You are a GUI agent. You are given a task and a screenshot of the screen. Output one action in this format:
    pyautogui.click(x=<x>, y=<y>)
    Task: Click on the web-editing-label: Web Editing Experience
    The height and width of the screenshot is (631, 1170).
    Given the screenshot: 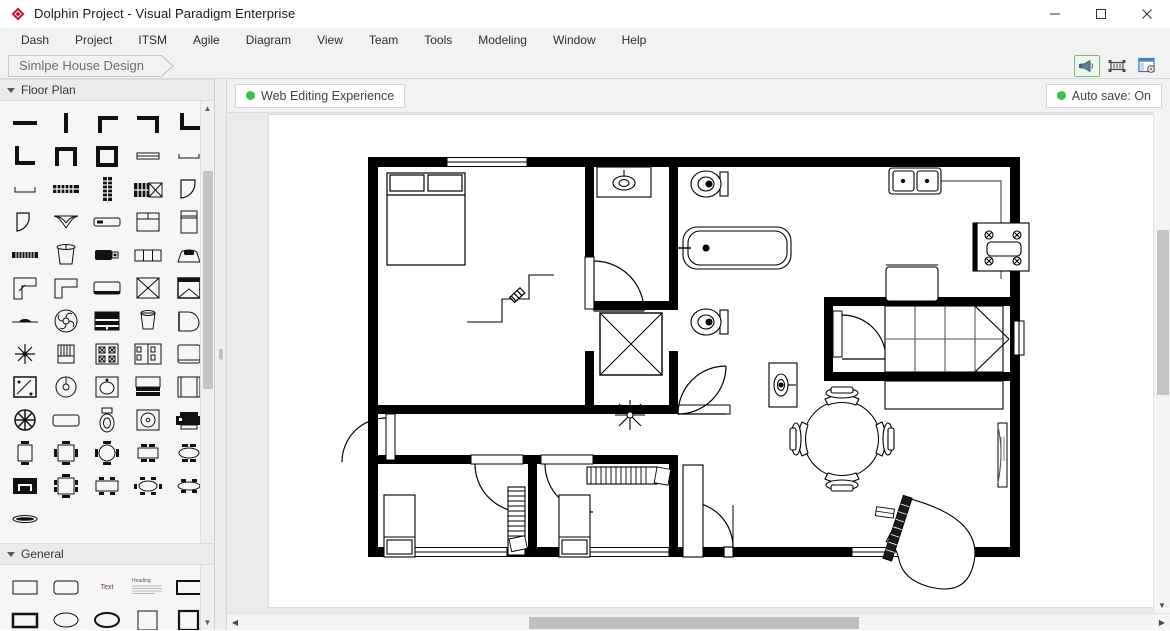 What is the action you would take?
    pyautogui.click(x=328, y=95)
    